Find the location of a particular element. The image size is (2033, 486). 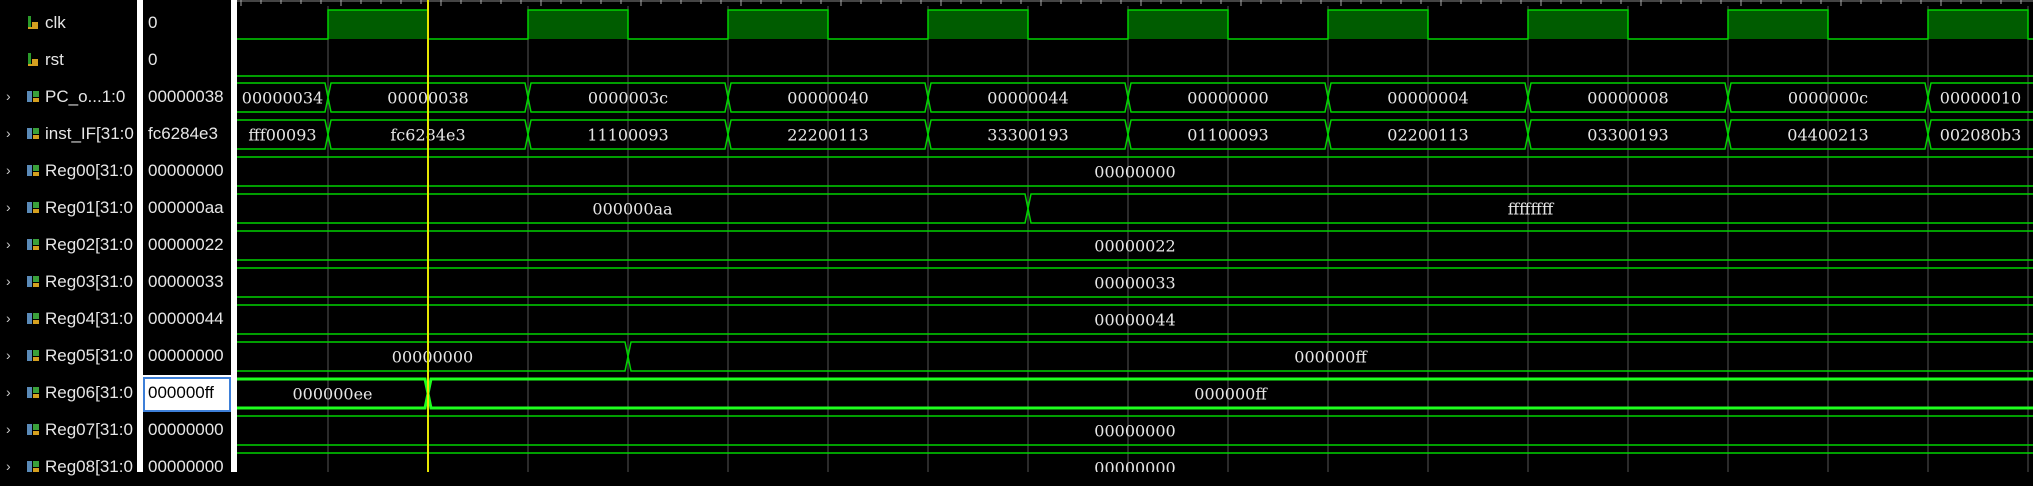

bus-value-label: 33300193 is located at coordinates (1027, 135).